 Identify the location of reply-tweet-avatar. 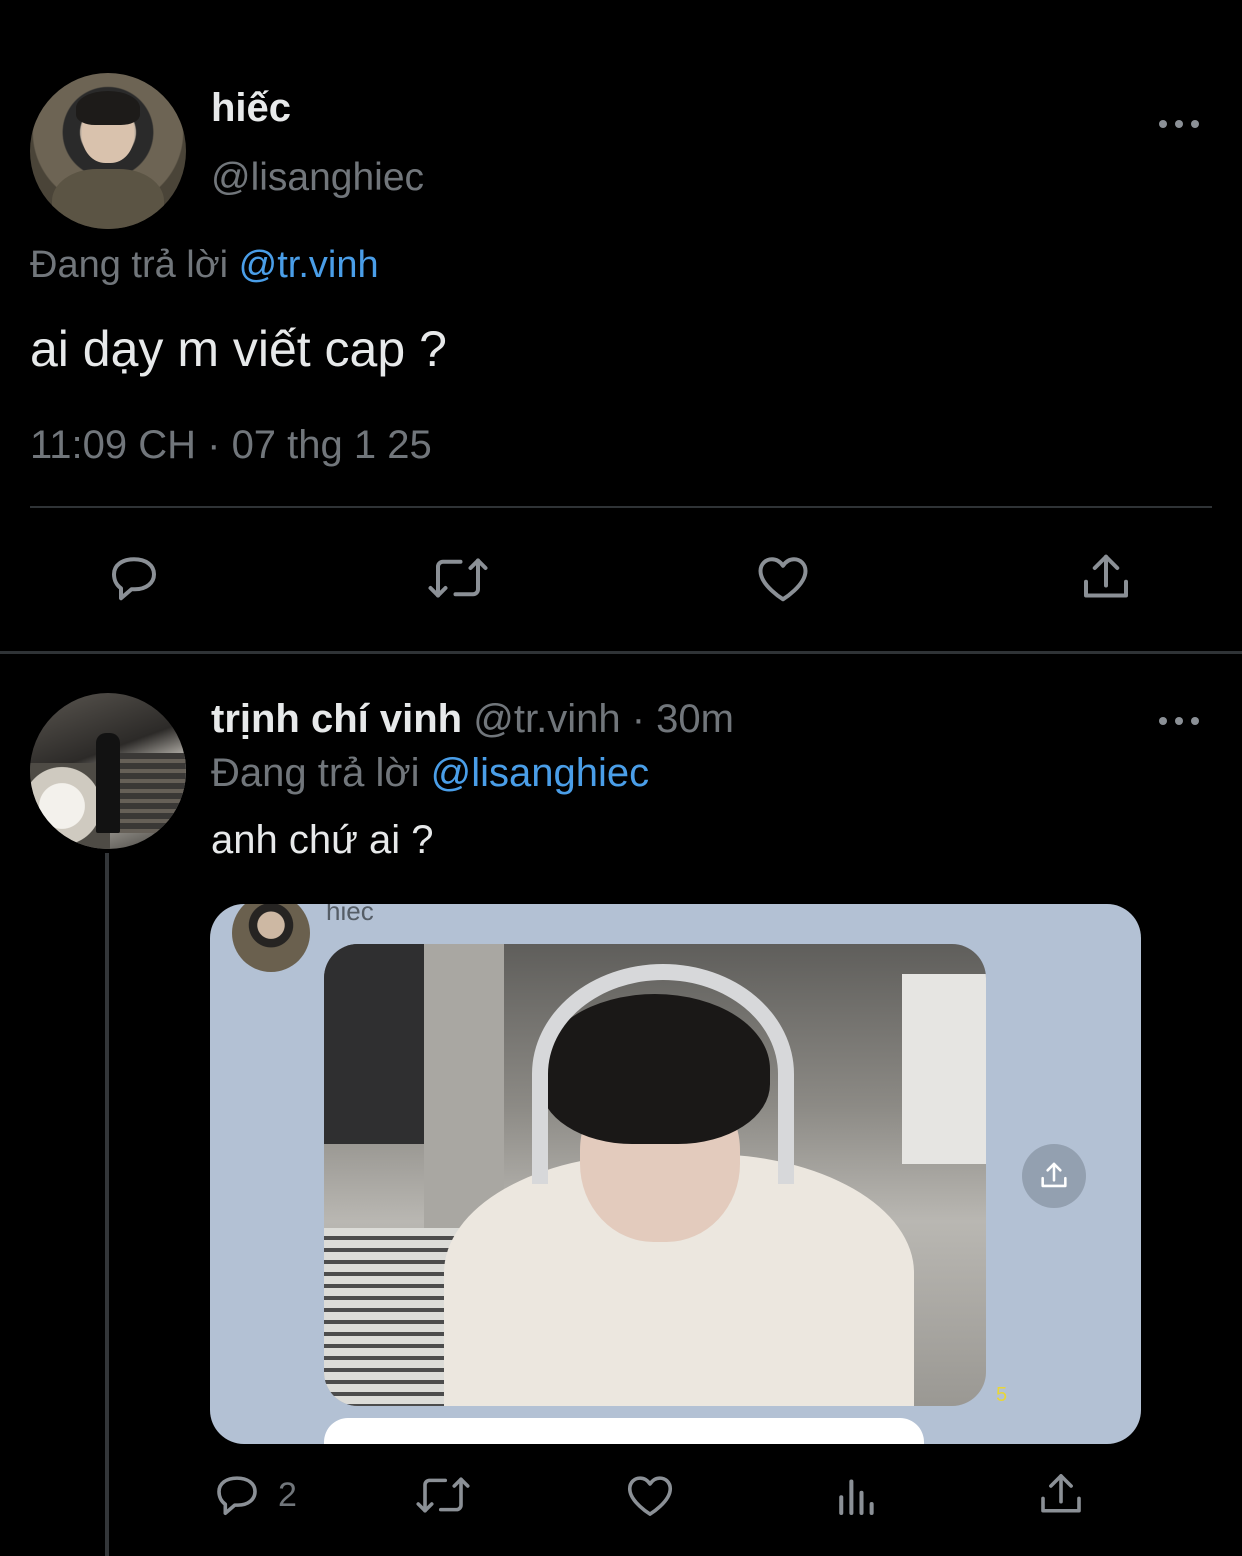
(108, 771).